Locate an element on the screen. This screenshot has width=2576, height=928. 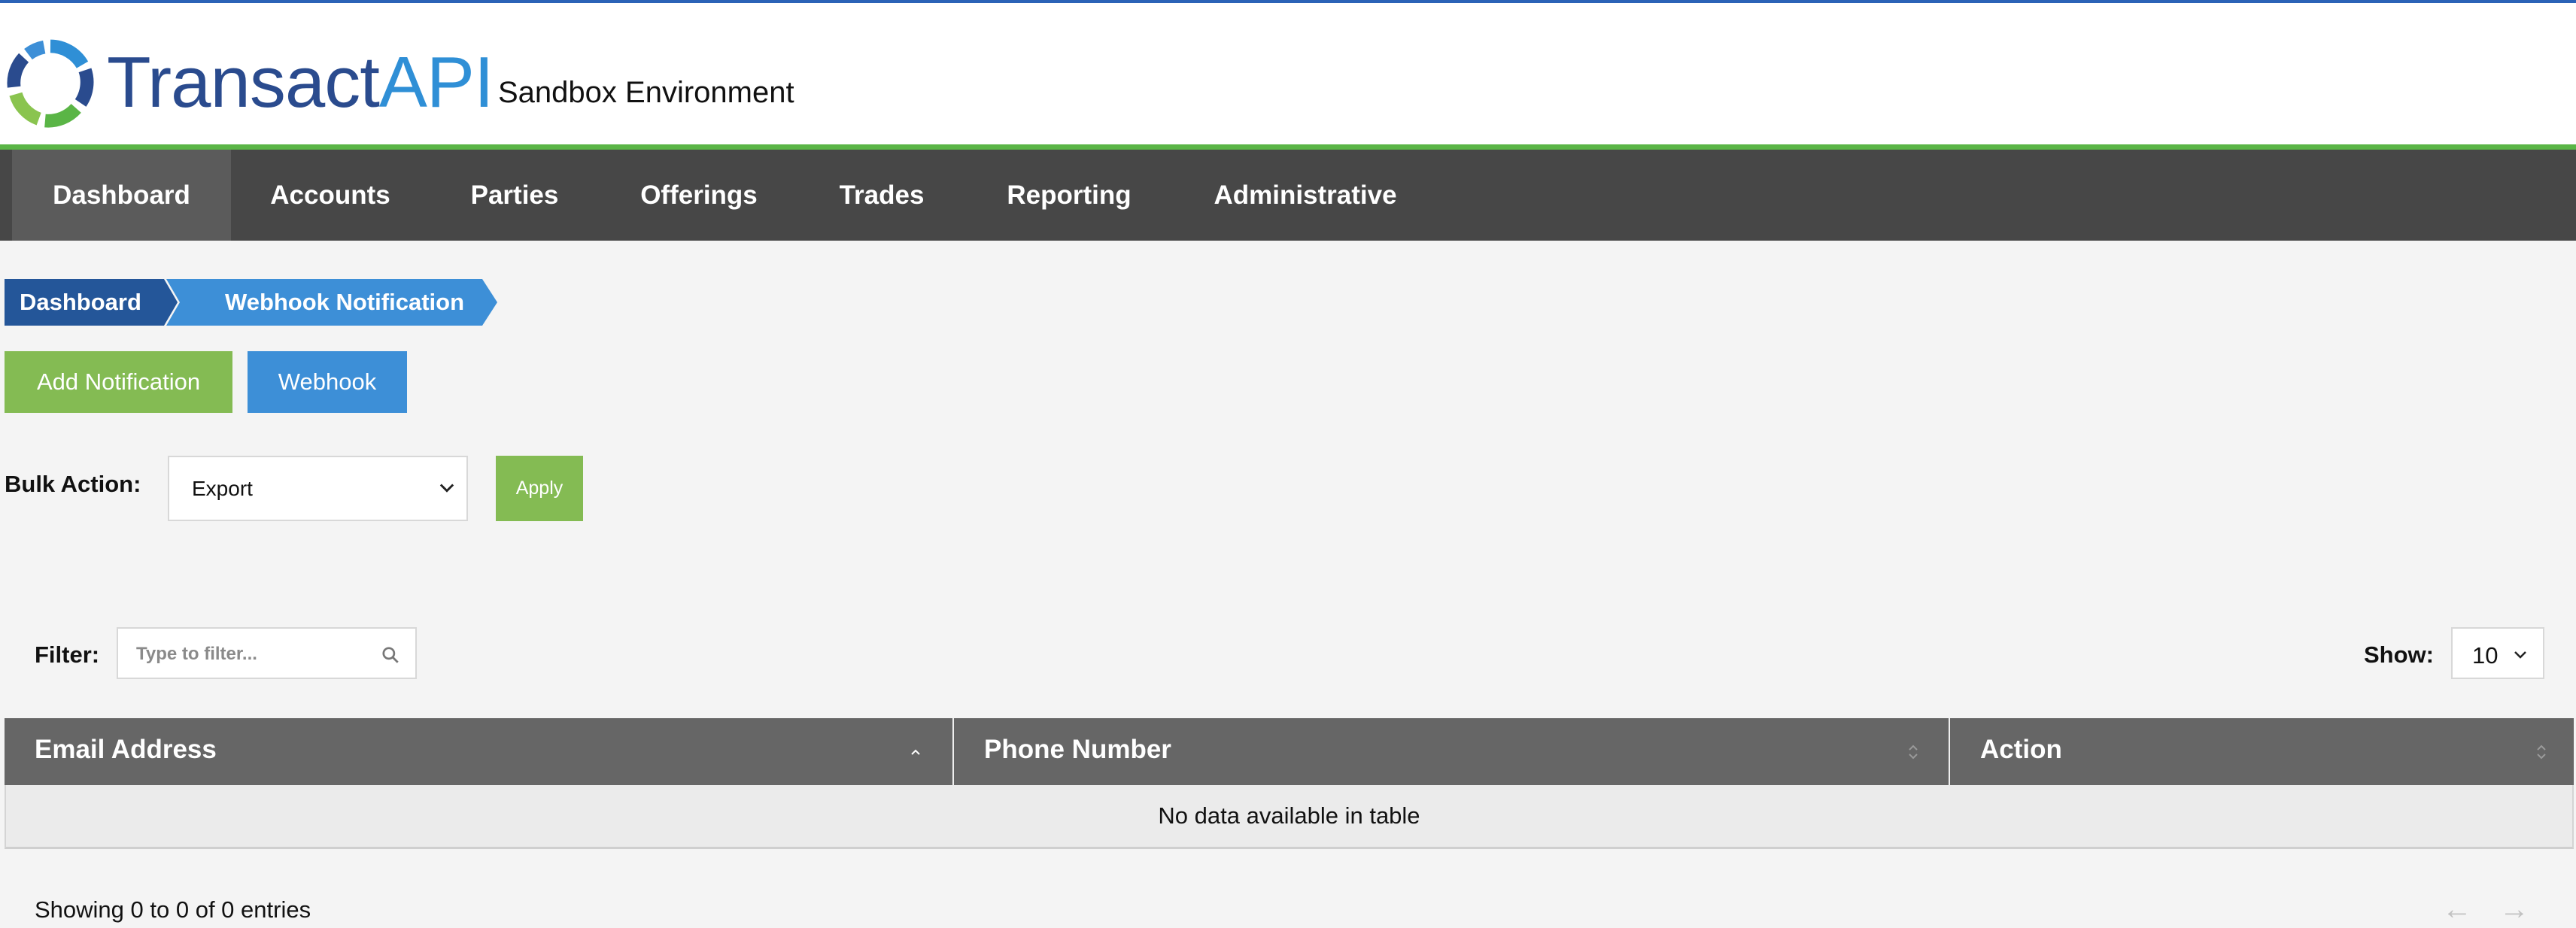
transactapi-logo-icon is located at coordinates (51, 83).